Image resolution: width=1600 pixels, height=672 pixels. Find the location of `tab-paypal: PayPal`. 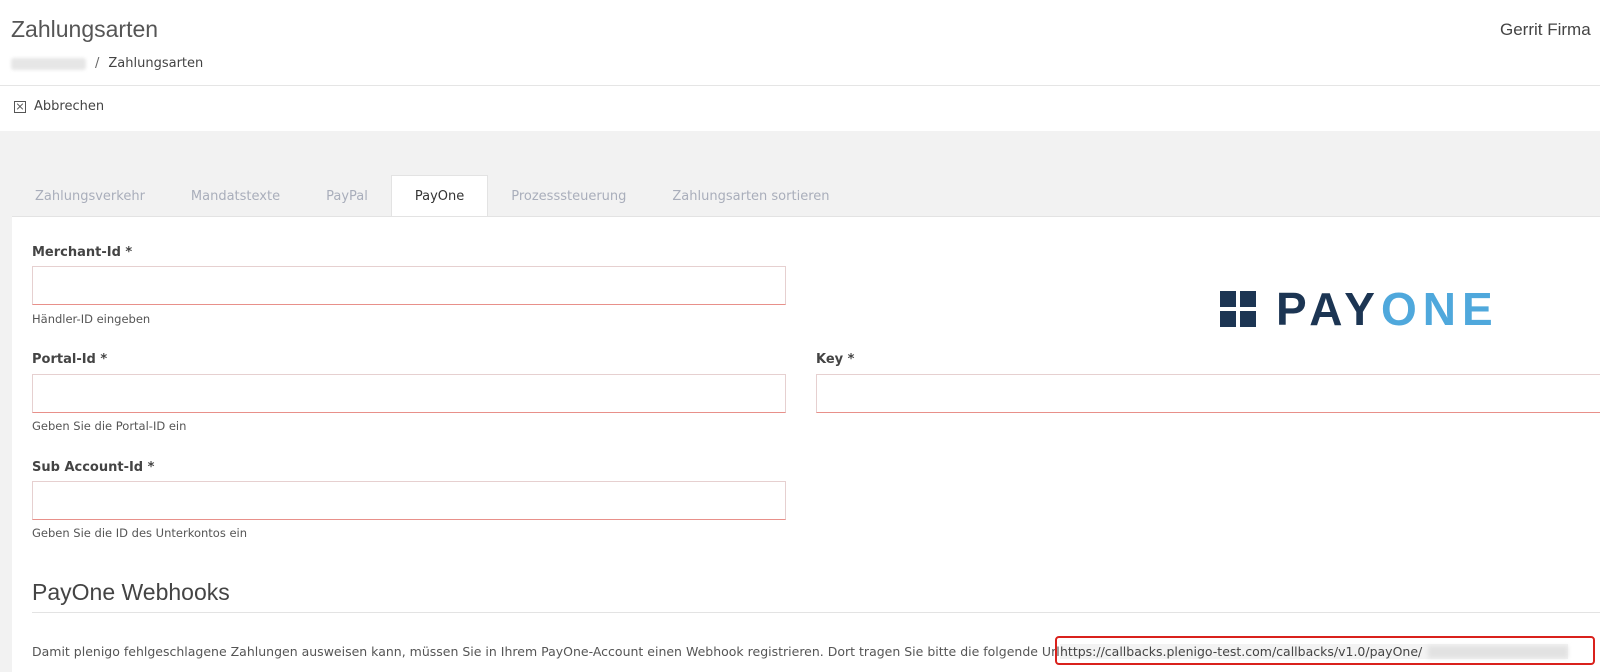

tab-paypal: PayPal is located at coordinates (347, 196).